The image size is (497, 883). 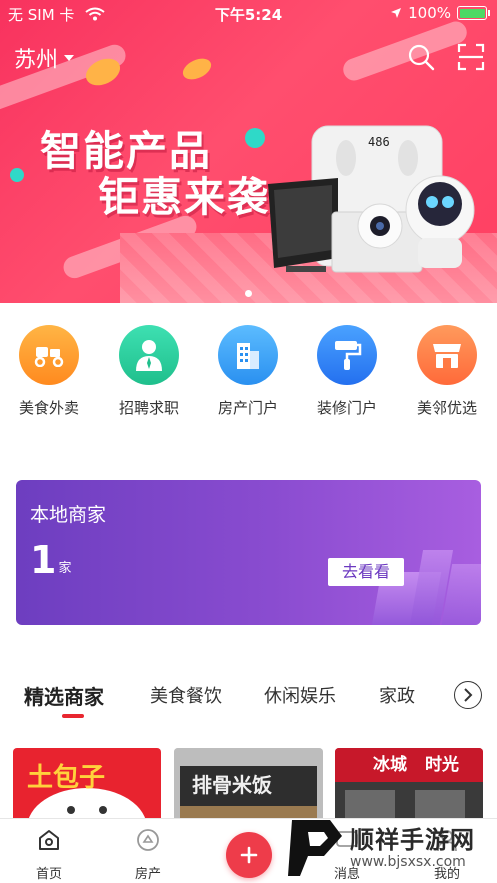 What do you see at coordinates (379, 142) in the screenshot?
I see `scale-readout: 486` at bounding box center [379, 142].